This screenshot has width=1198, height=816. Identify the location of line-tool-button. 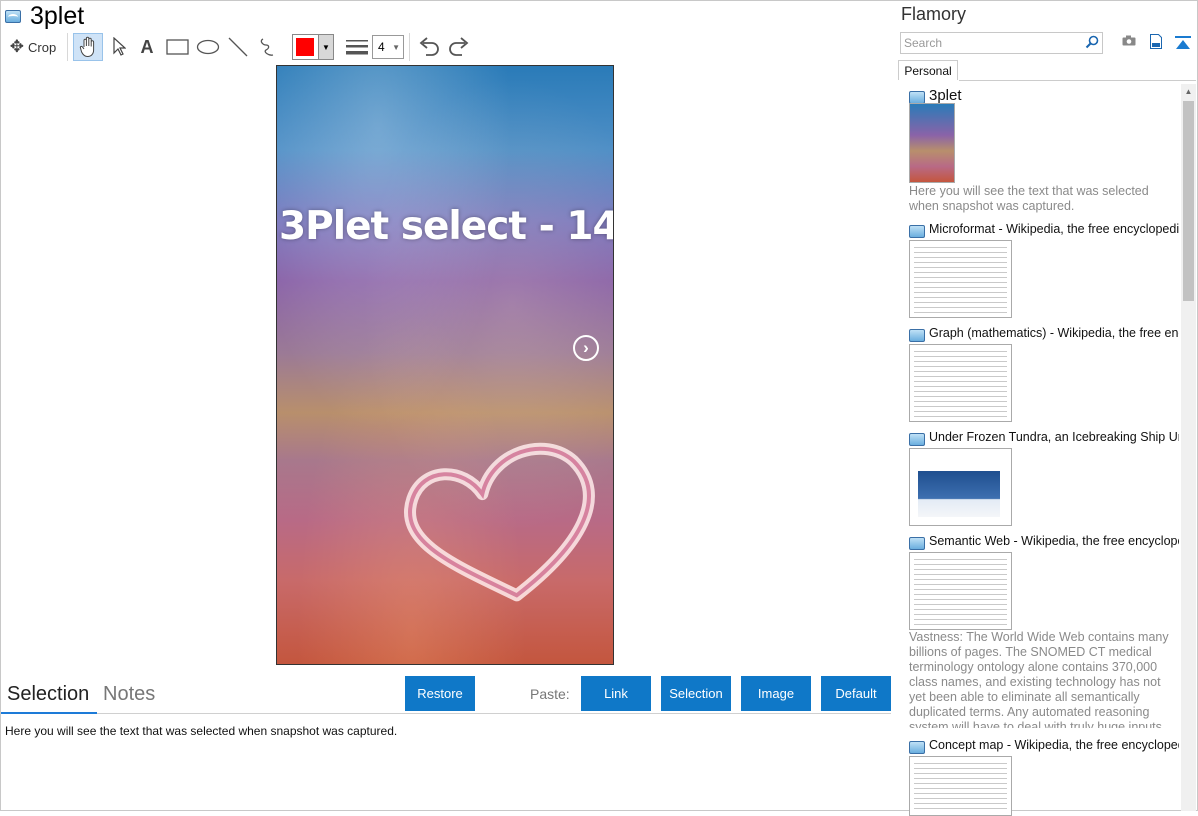
(238, 47).